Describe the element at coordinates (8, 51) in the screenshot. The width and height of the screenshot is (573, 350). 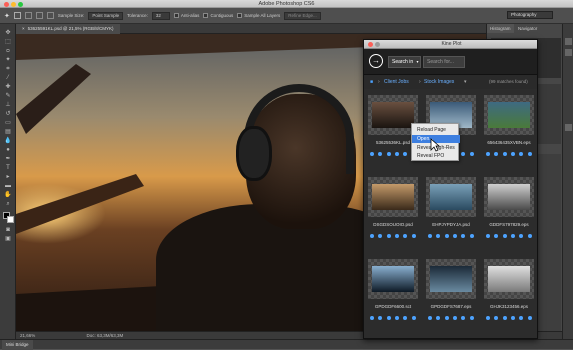
I see `lasso-tool-icon: ᴑ` at that location.